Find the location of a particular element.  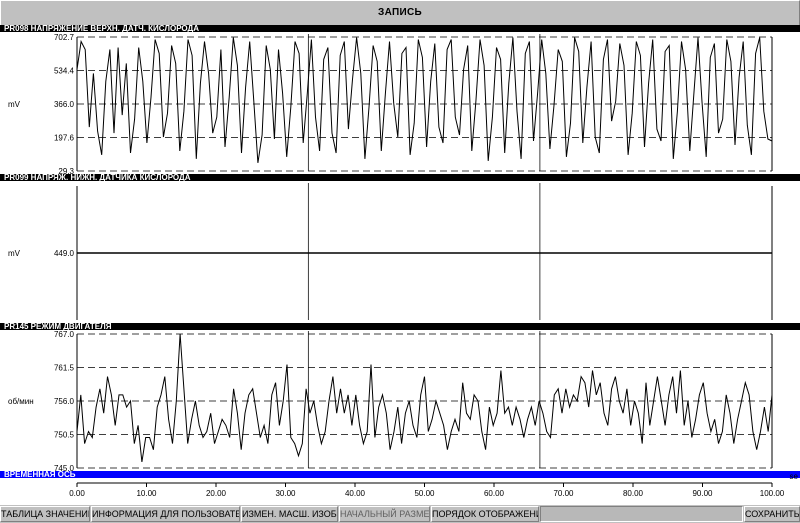

panel-3-y-unit: об/мин is located at coordinates (21, 401).